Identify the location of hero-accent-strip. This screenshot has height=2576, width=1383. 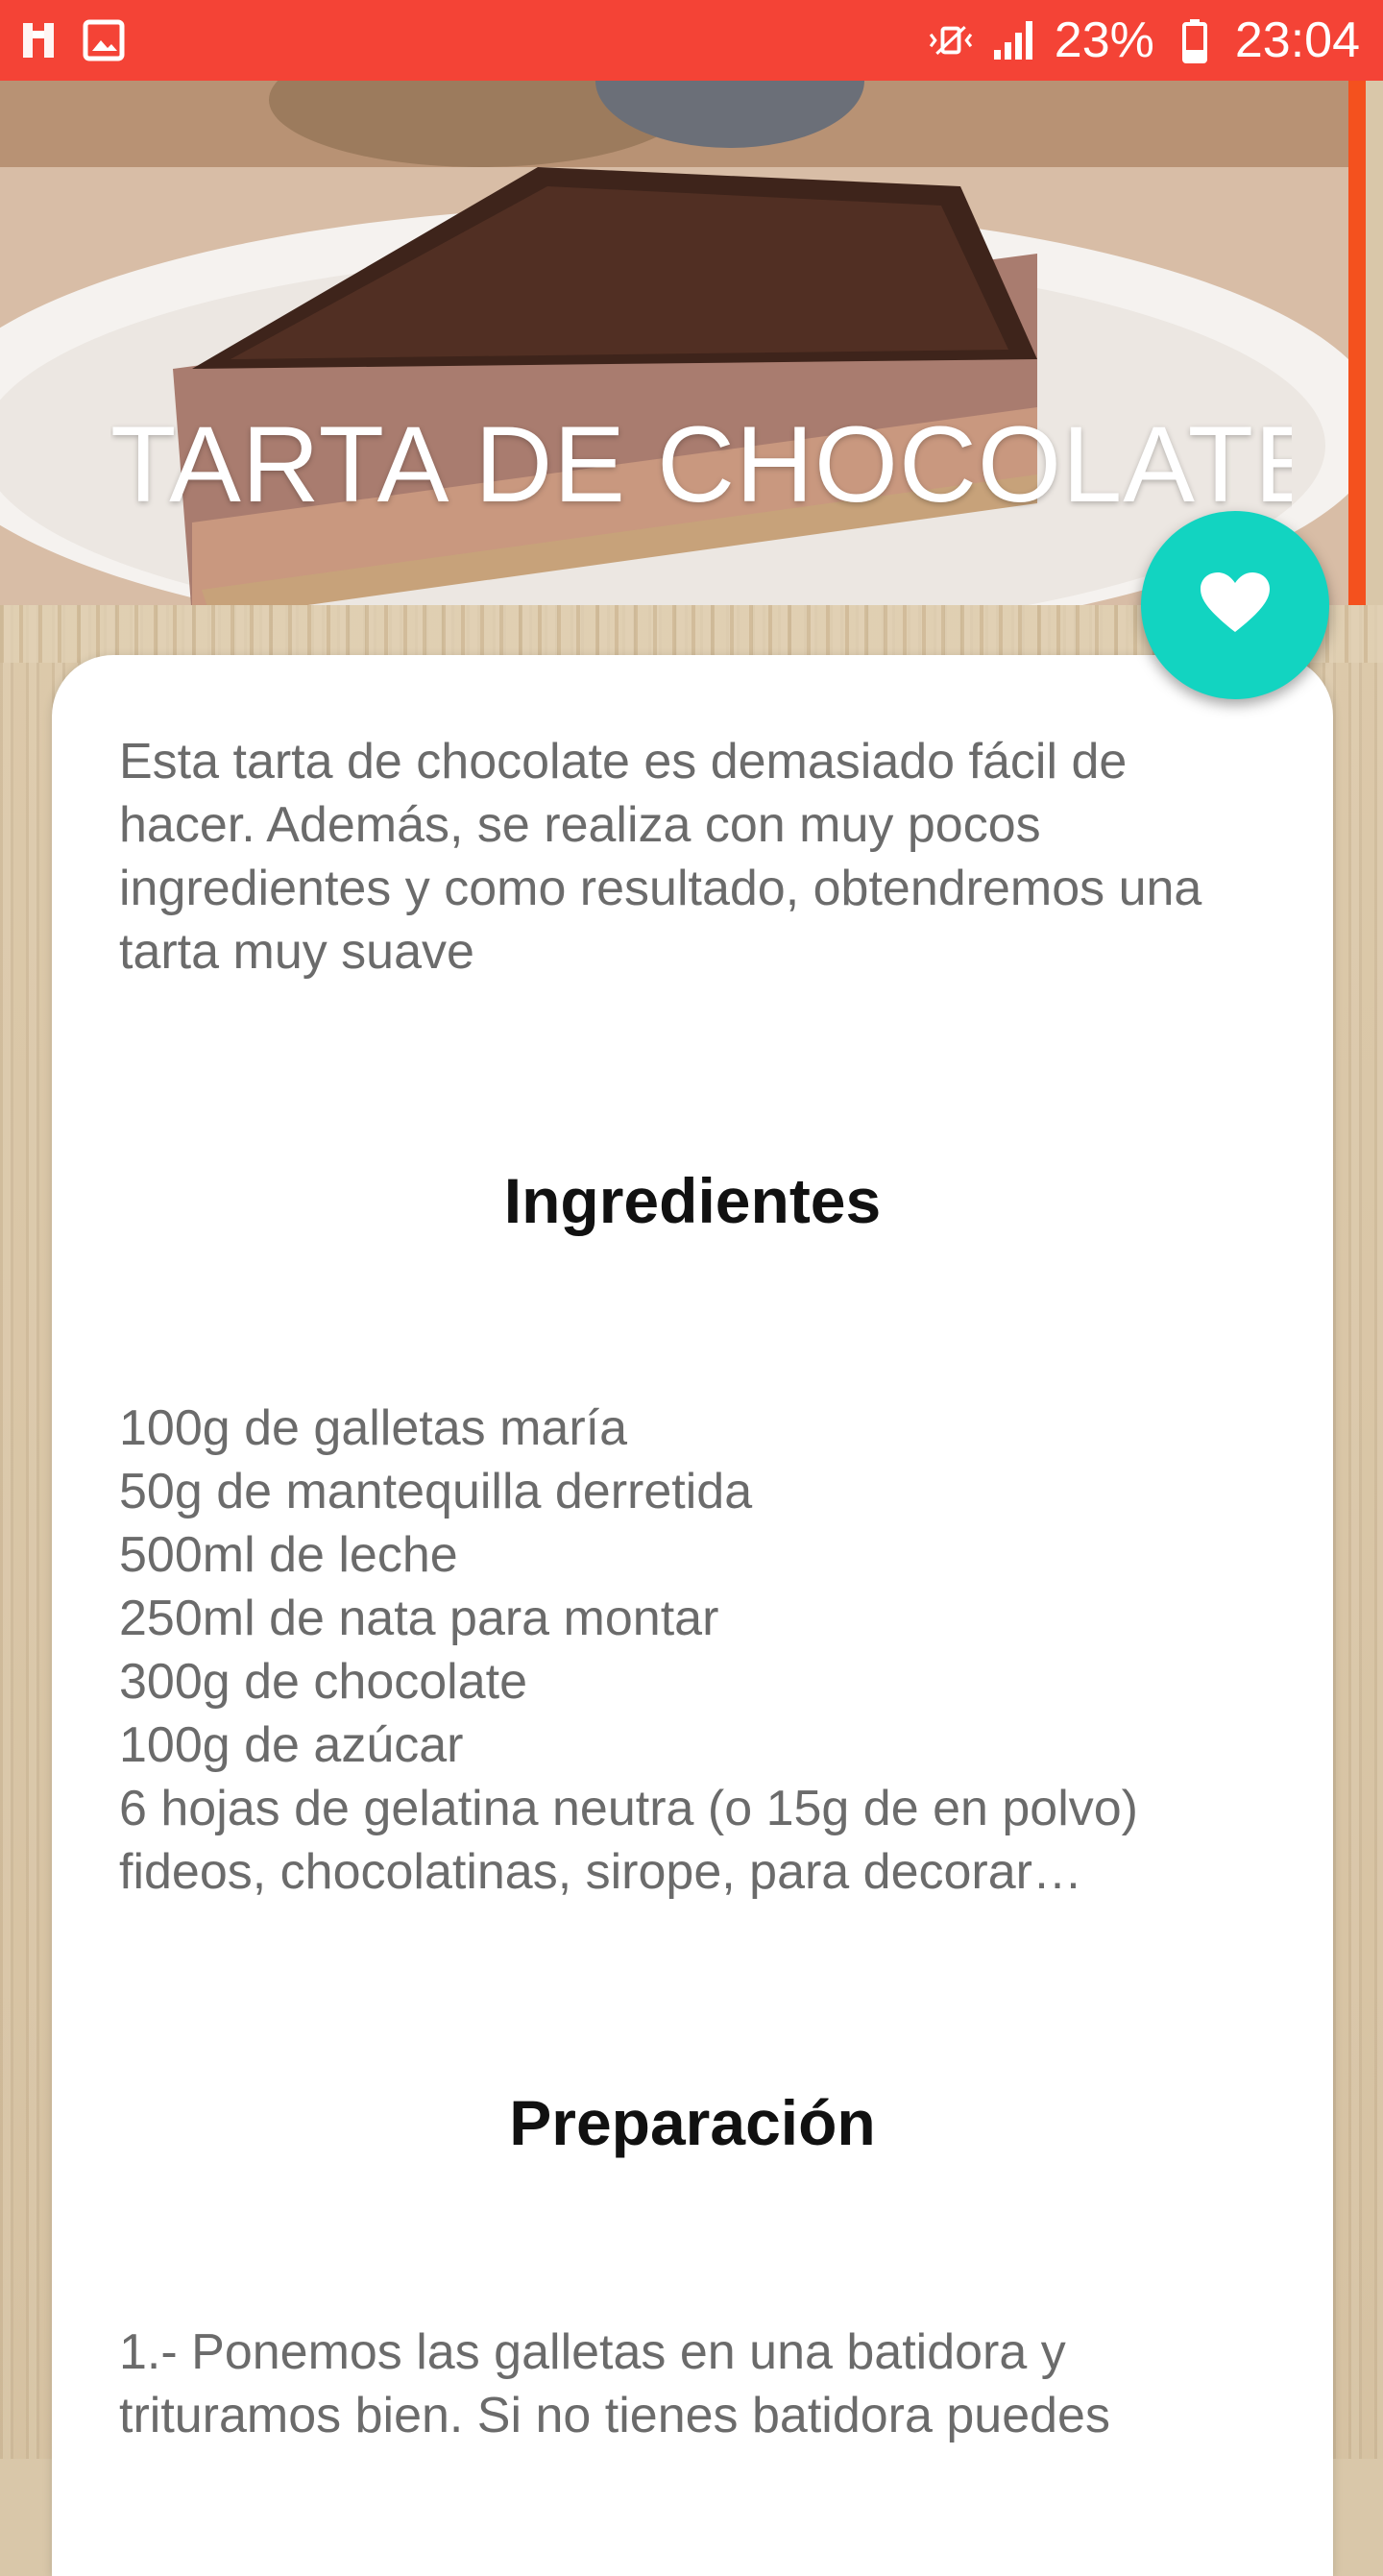
(1357, 343).